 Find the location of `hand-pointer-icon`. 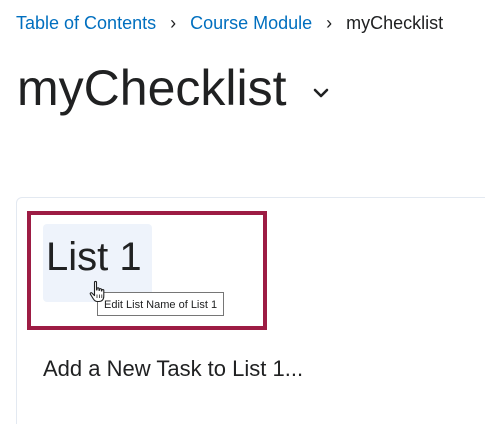

hand-pointer-icon is located at coordinates (98, 292).